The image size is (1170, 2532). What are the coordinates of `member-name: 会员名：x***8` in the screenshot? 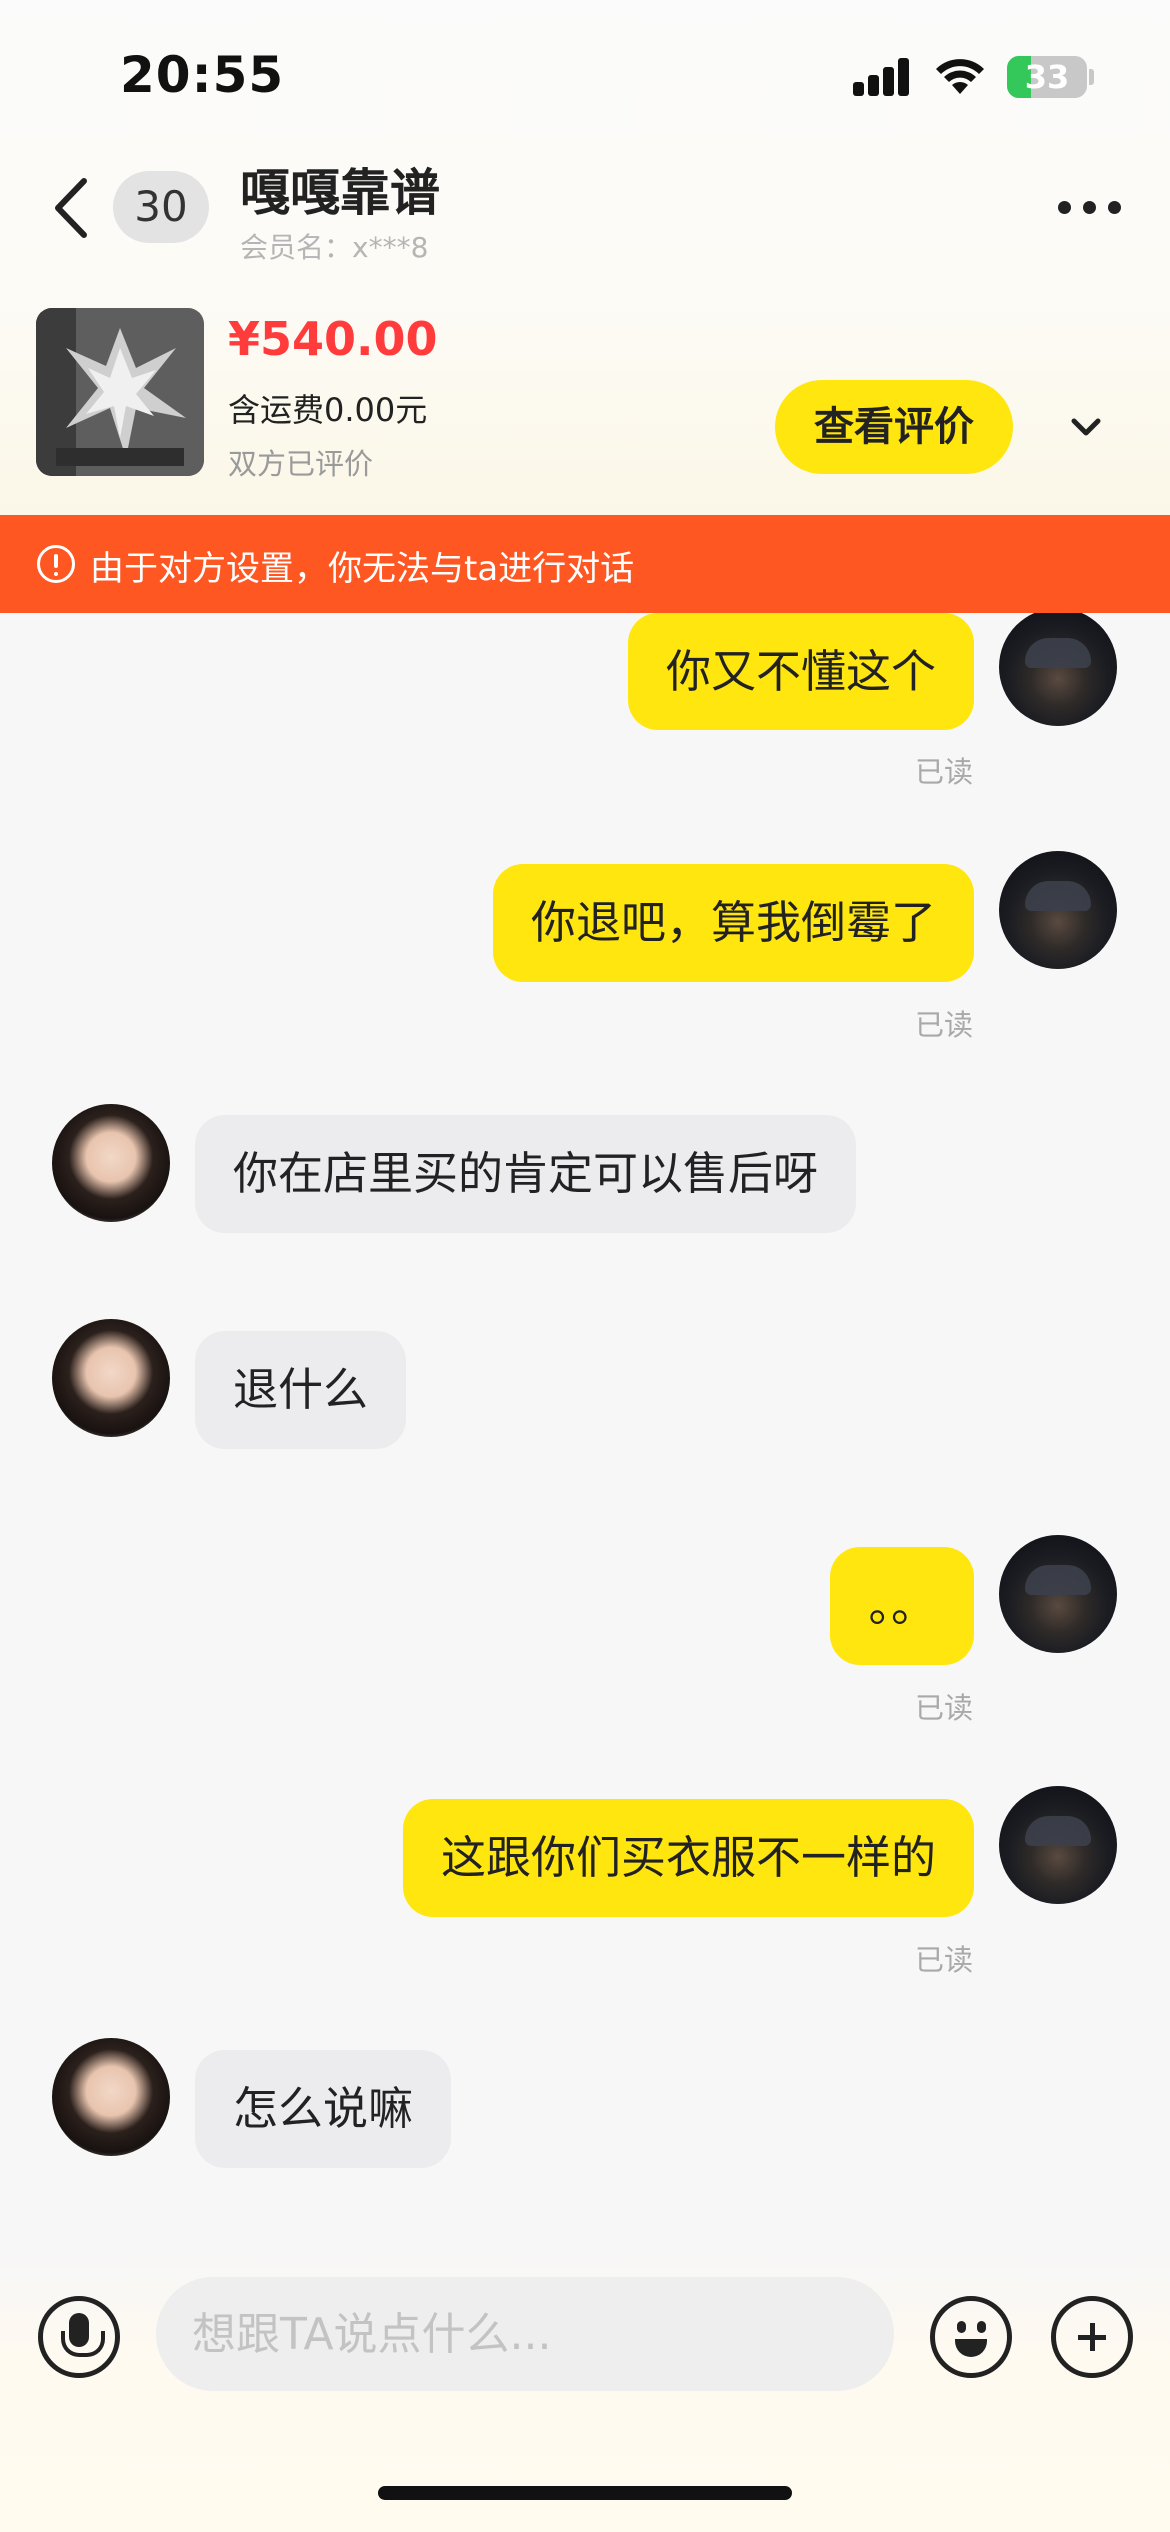 It's located at (334, 247).